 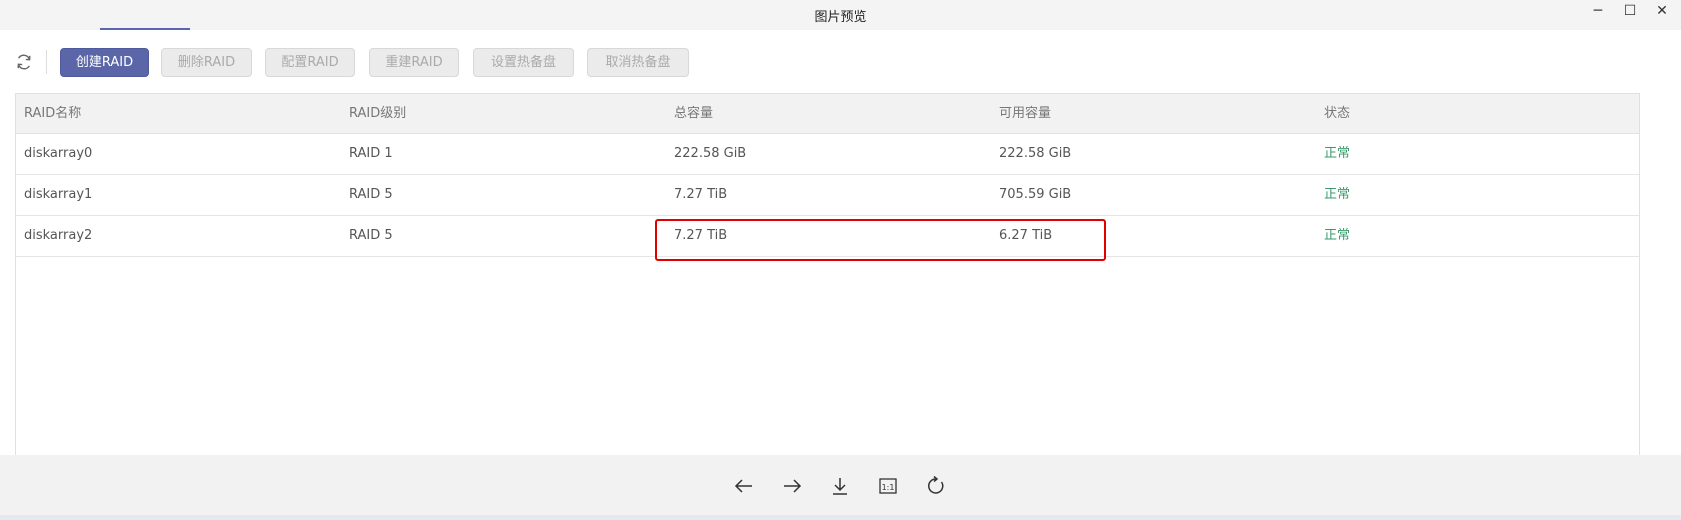 I want to click on total-capacity-cell: 7.27 TiB, so click(x=701, y=194).